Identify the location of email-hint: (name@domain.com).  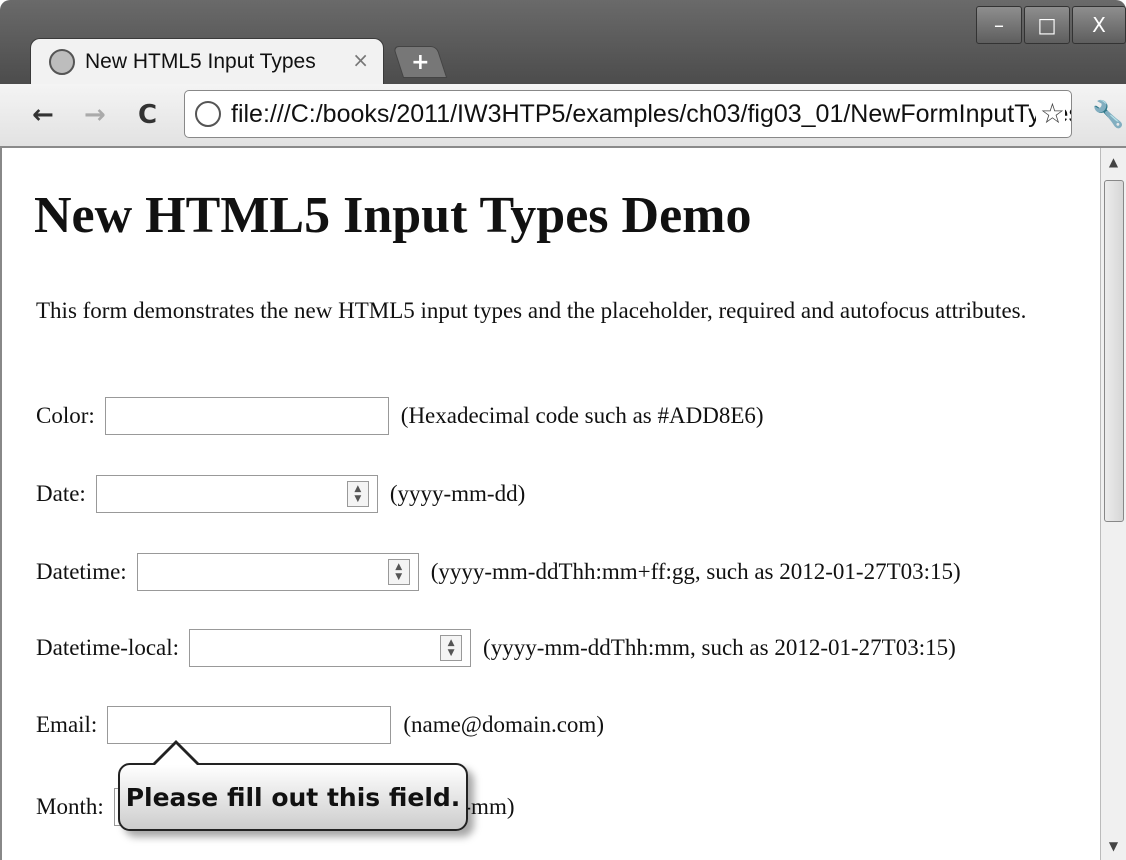
(503, 724).